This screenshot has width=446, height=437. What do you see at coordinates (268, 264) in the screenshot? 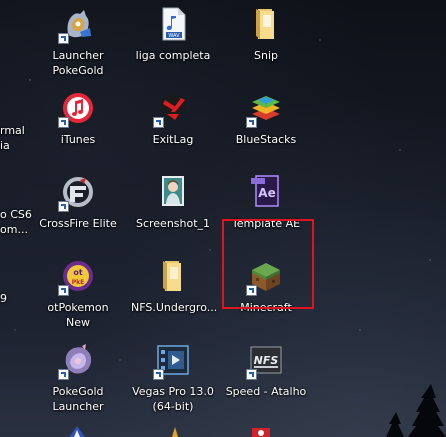
I see `minecraft-selection-highlight` at bounding box center [268, 264].